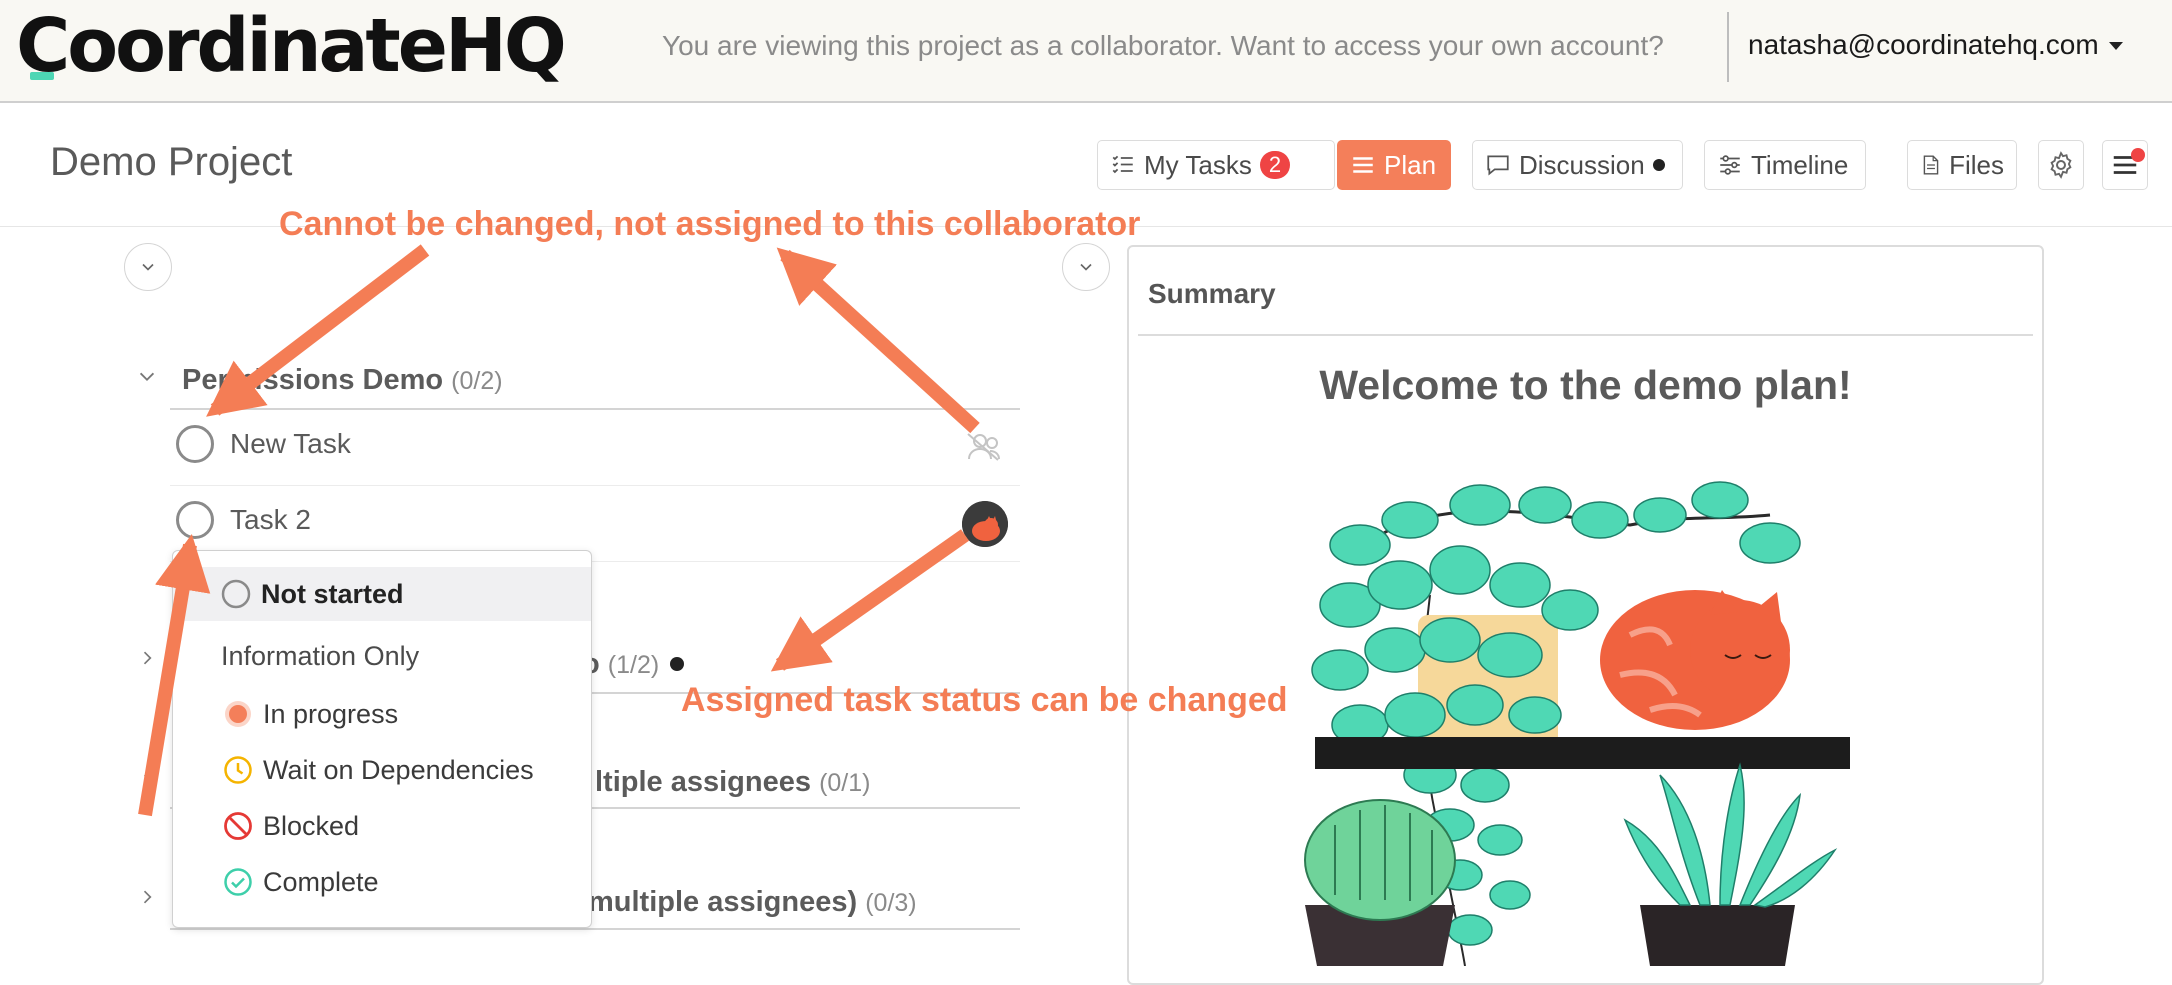 This screenshot has height=985, width=2172. Describe the element at coordinates (238, 770) in the screenshot. I see `clock-icon` at that location.